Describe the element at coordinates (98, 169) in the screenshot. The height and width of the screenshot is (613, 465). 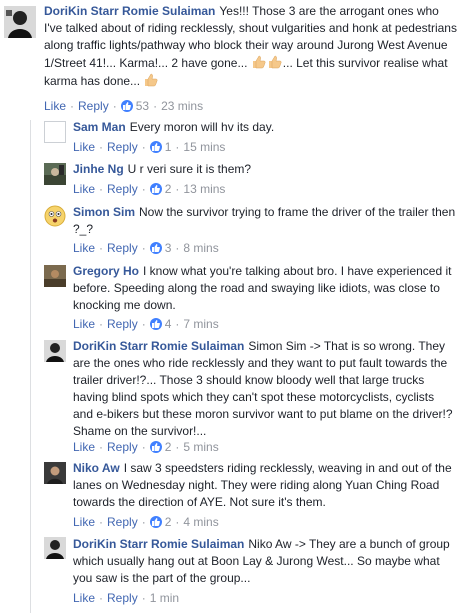
I see `comment-author: Jinhe Ng` at that location.